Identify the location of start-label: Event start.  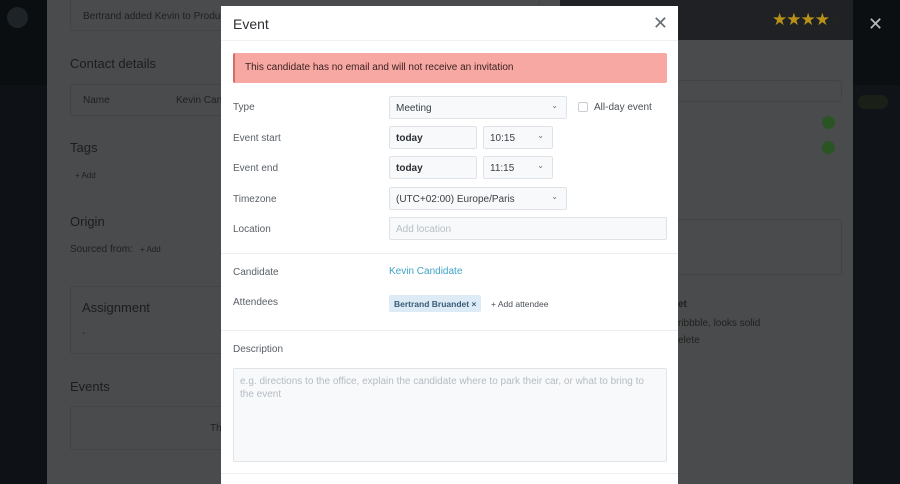
(257, 138).